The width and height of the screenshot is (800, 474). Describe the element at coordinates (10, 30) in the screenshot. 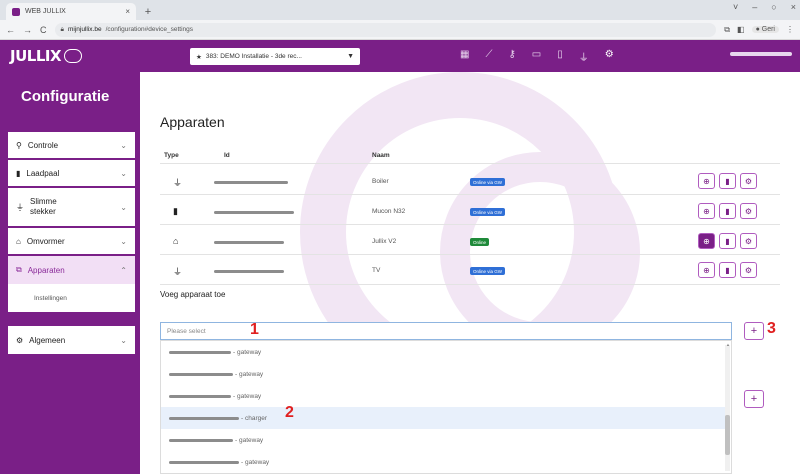

I see `back-button: ←` at that location.